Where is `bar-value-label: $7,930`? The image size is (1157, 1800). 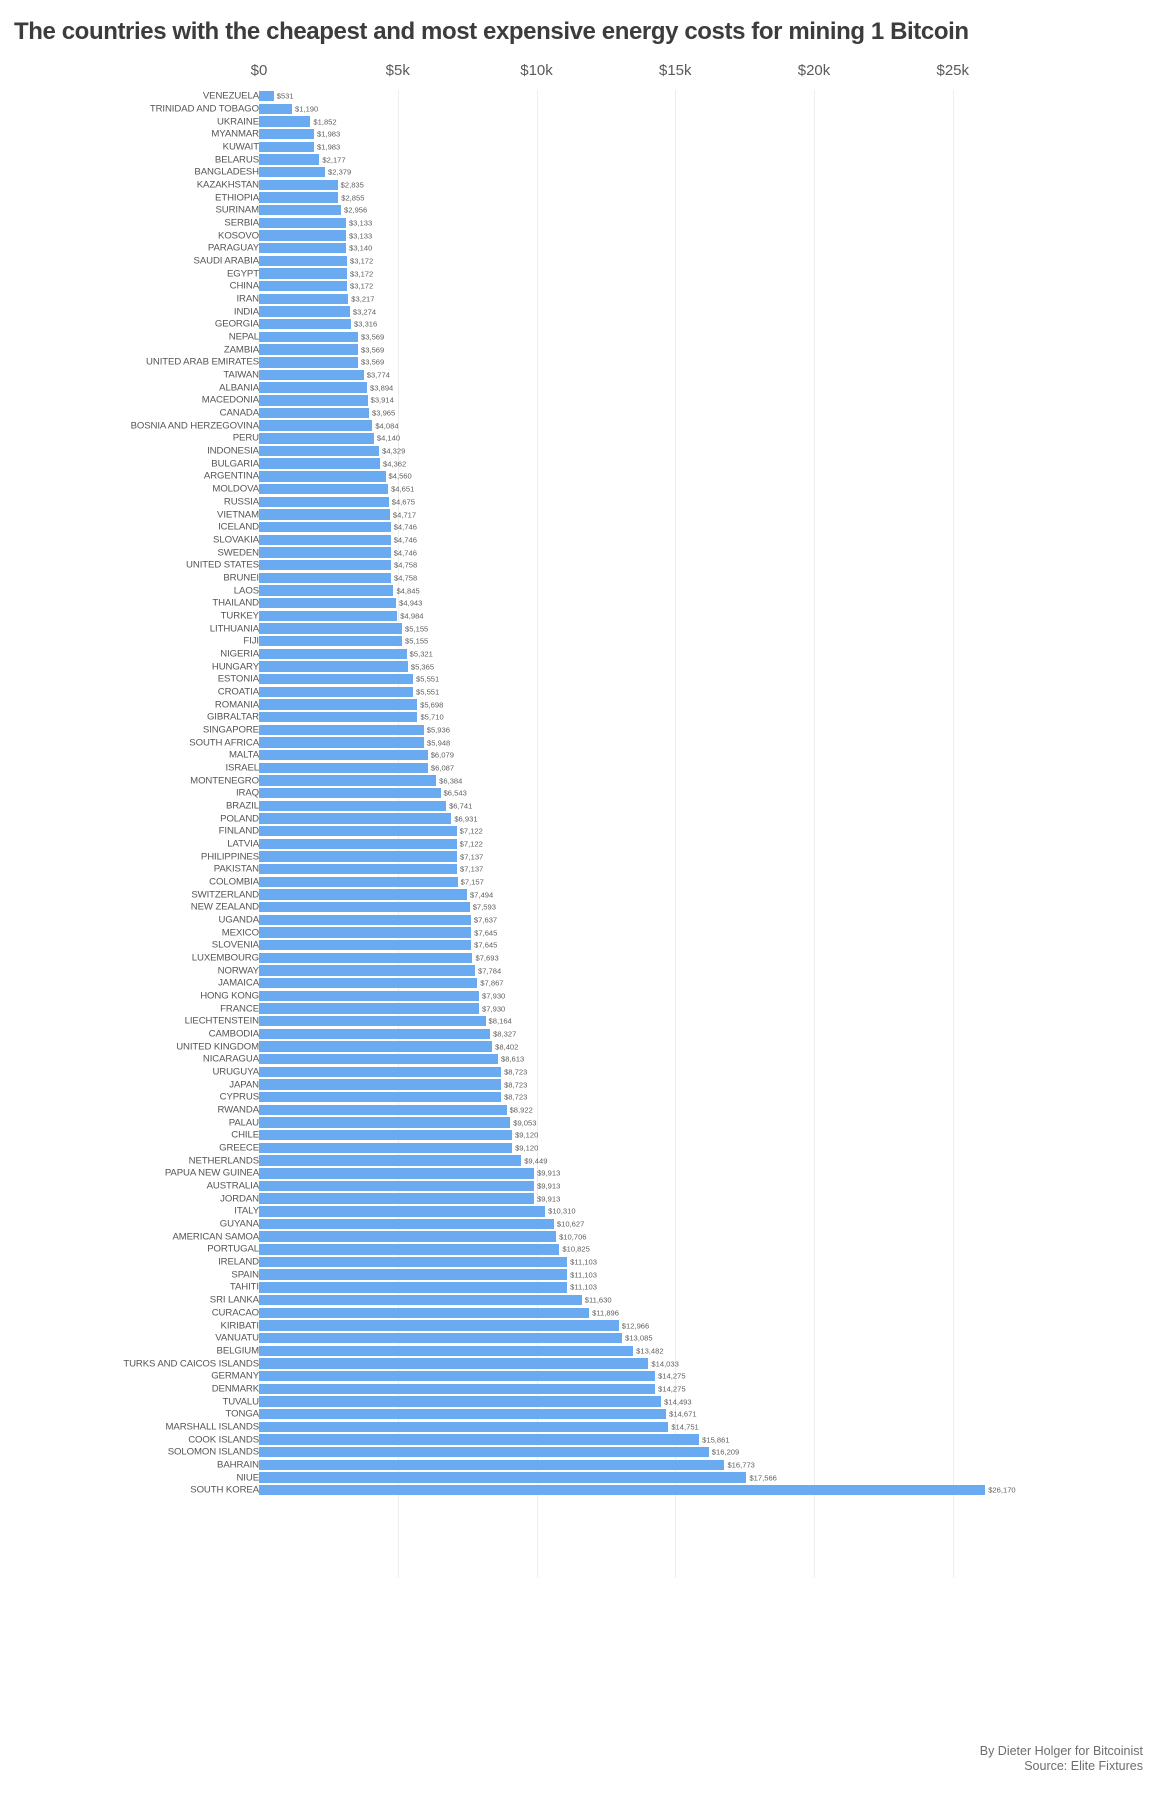 bar-value-label: $7,930 is located at coordinates (494, 1009).